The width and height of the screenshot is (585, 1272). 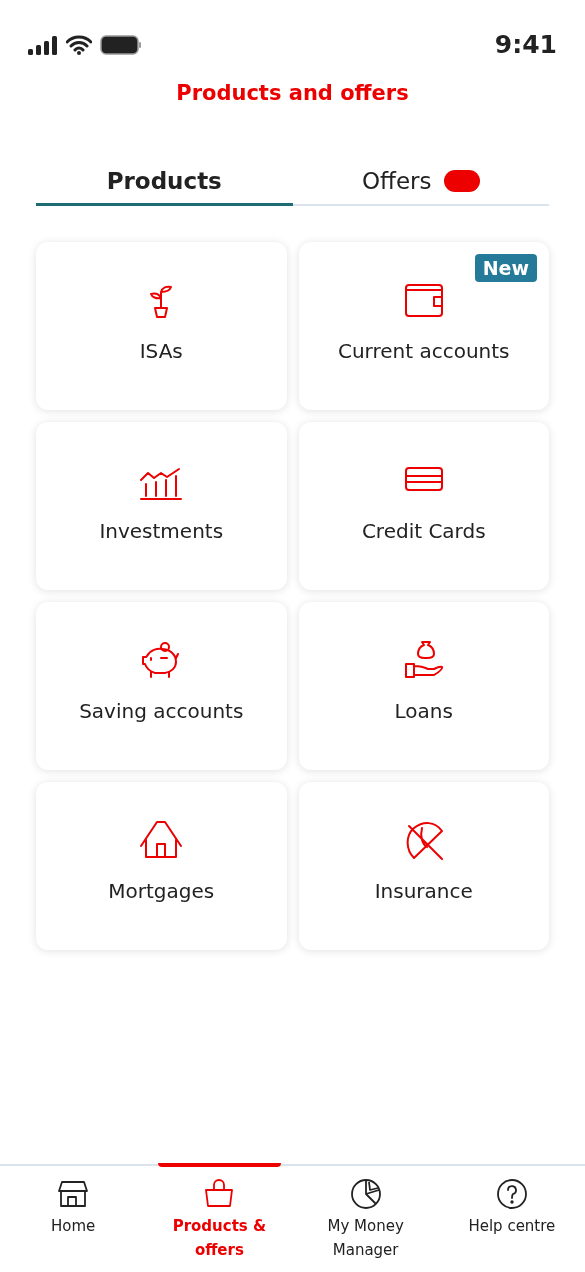 What do you see at coordinates (292, 93) in the screenshot?
I see `page-title: Products and offers` at bounding box center [292, 93].